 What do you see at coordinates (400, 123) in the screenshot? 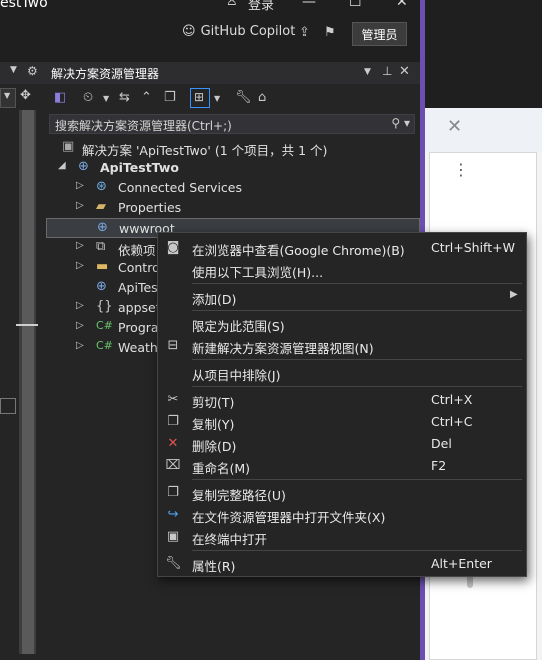
I see `search-icon: ⚲ ▾` at bounding box center [400, 123].